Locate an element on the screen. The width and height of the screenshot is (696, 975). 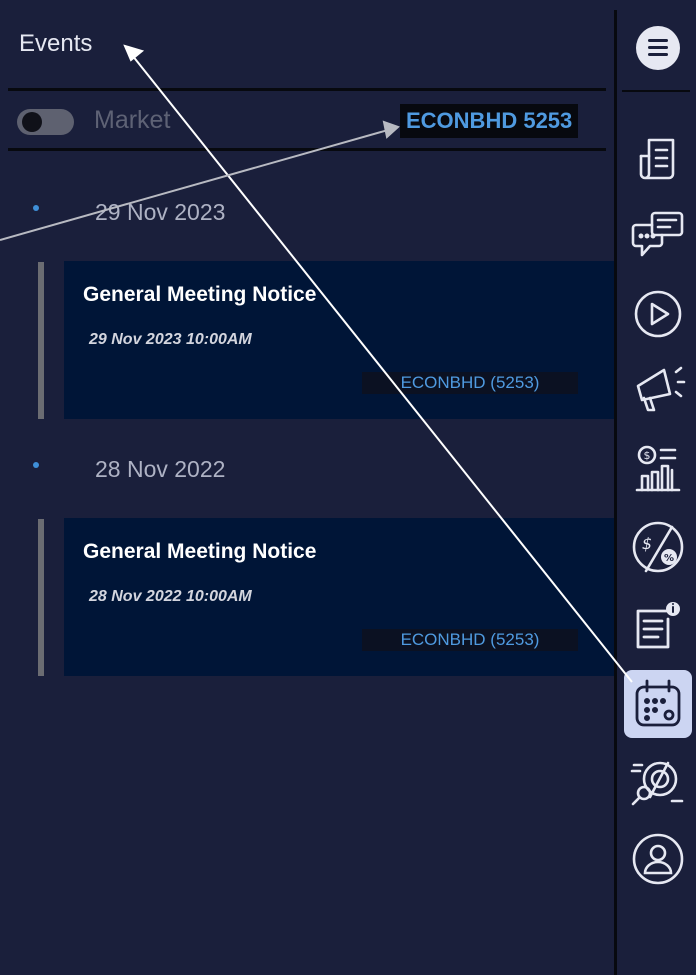
megaphone-icon is located at coordinates (658, 388).